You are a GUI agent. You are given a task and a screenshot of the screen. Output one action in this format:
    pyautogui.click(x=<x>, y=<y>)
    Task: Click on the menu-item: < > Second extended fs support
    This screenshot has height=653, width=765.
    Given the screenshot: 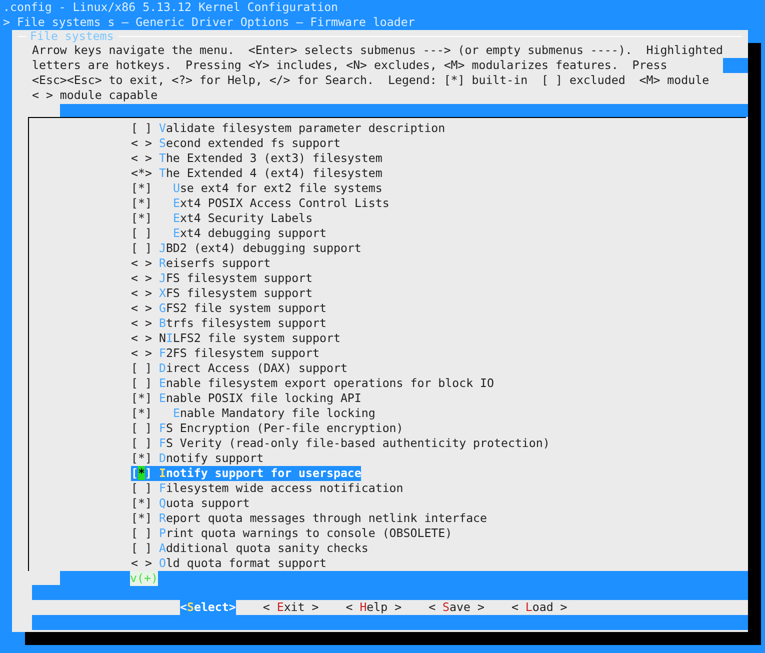 What is the action you would take?
    pyautogui.click(x=235, y=143)
    